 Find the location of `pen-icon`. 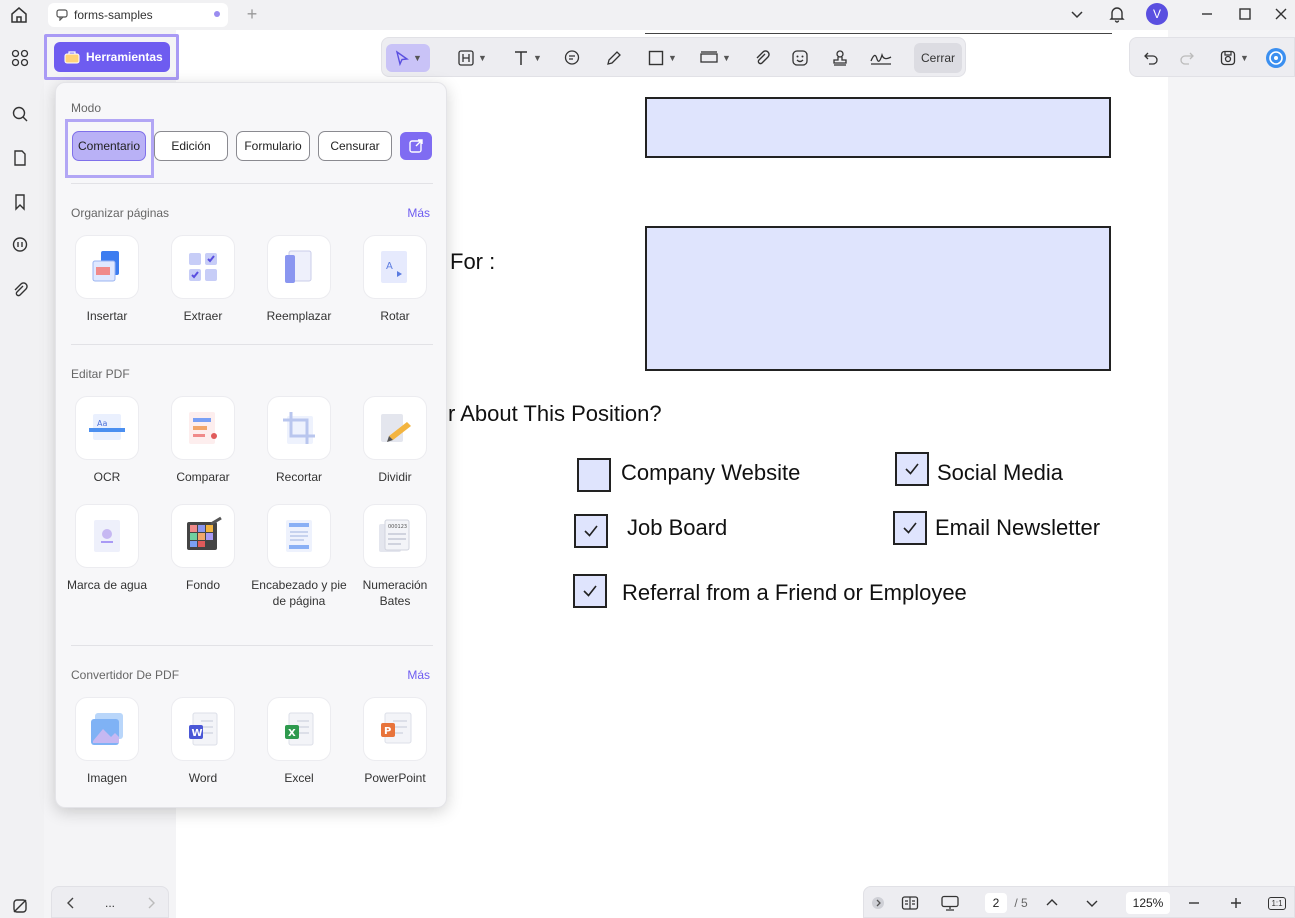

pen-icon is located at coordinates (614, 58).